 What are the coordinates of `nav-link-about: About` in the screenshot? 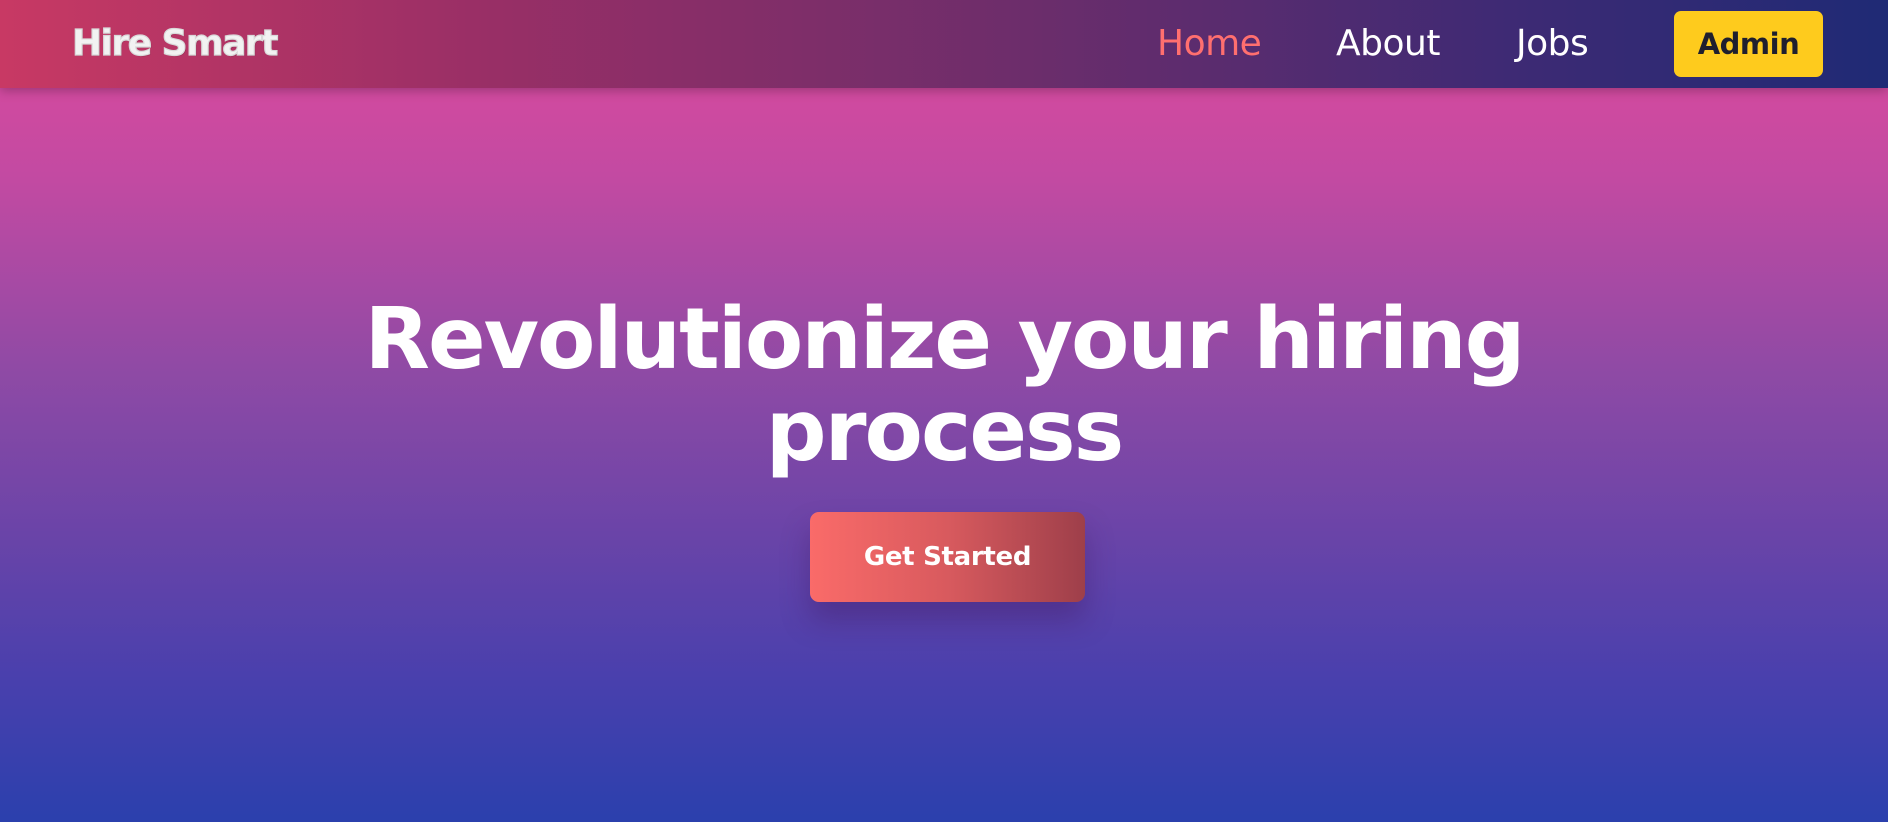 It's located at (1388, 44).